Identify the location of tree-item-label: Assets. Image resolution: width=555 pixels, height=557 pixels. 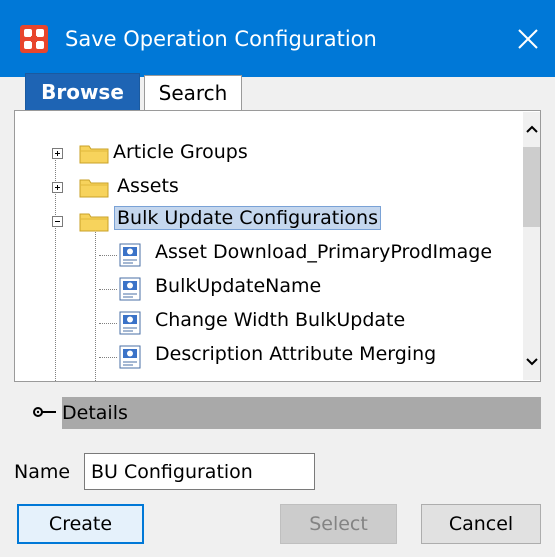
(148, 186).